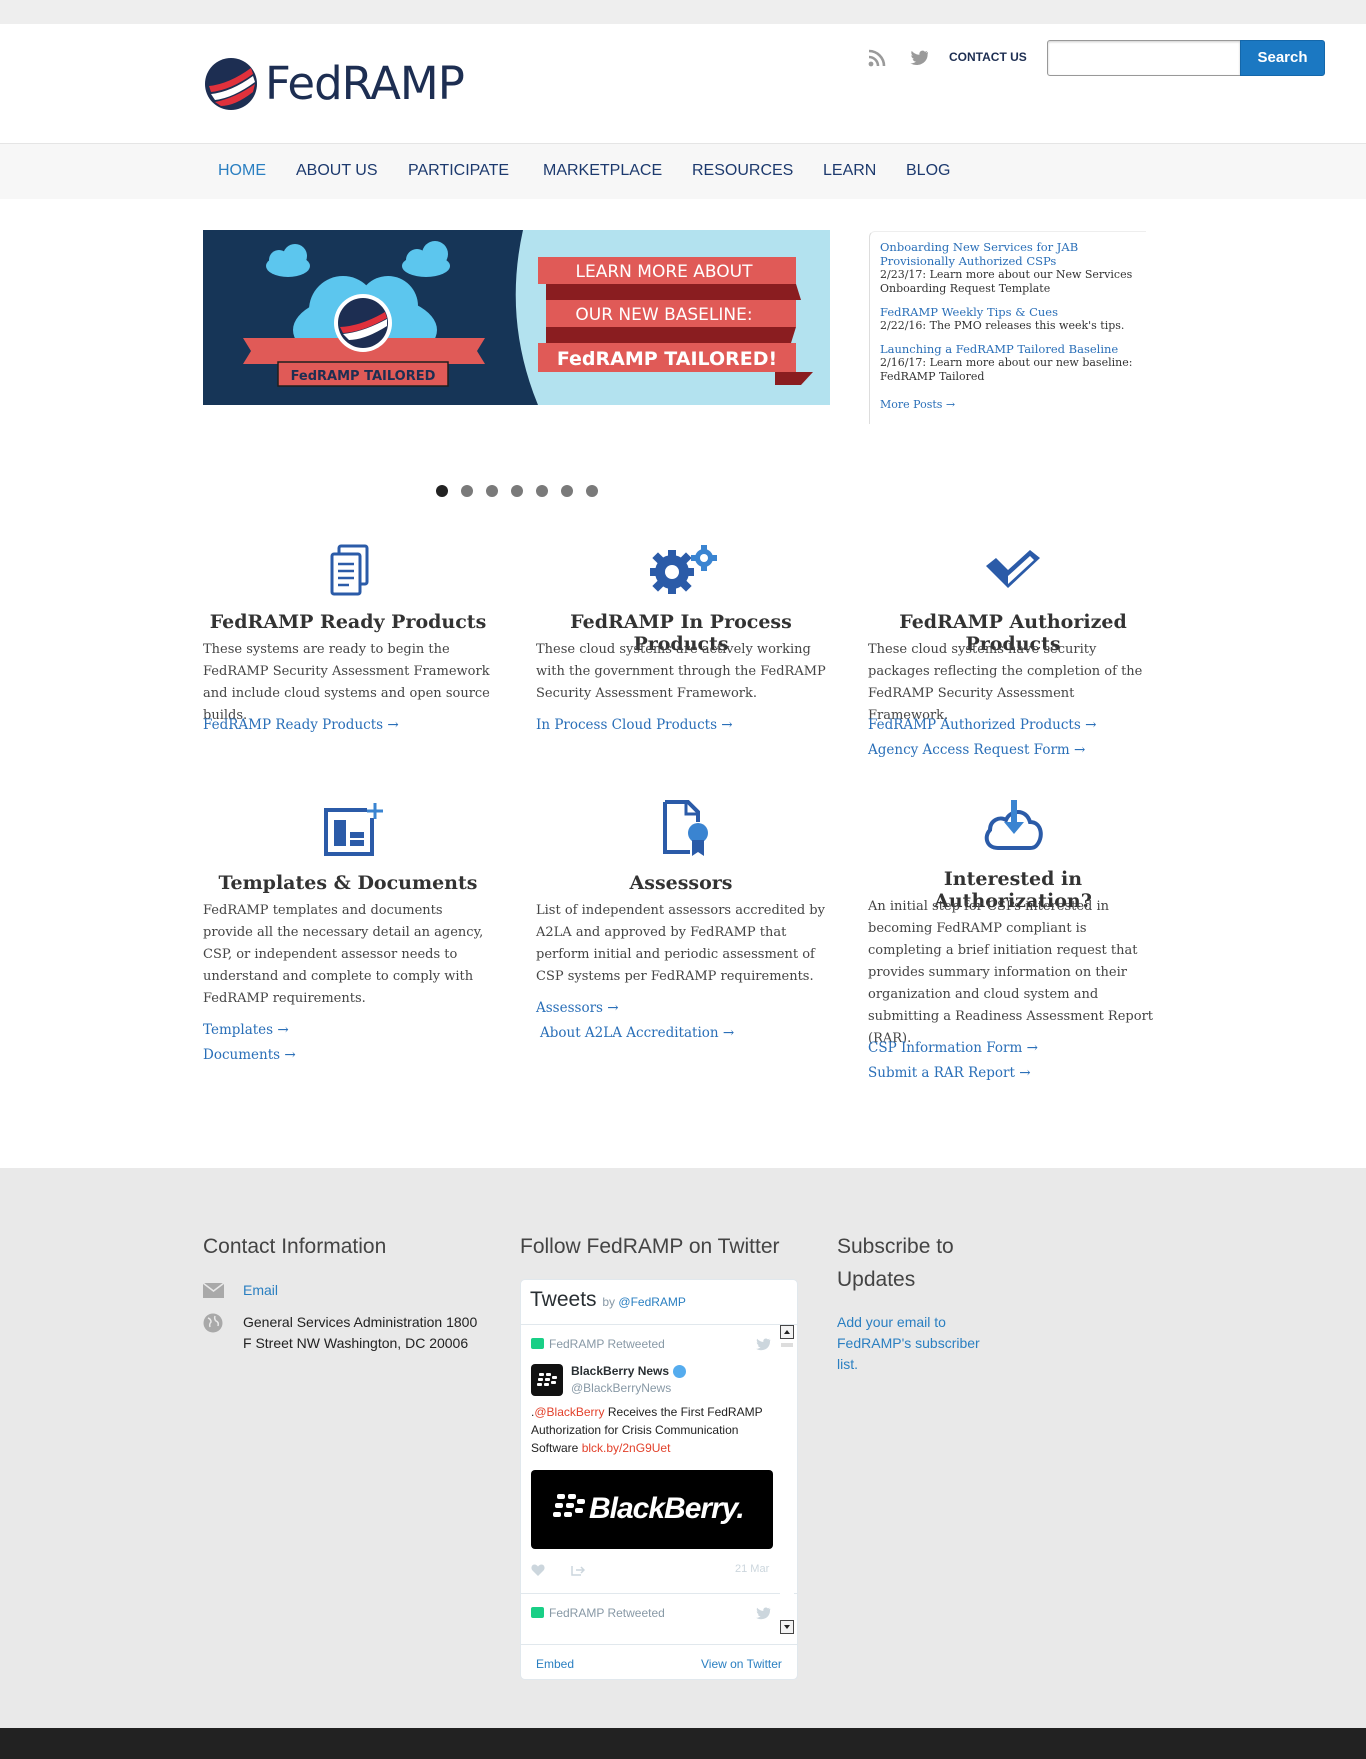  Describe the element at coordinates (1013, 349) in the screenshot. I see `news-title: Launching a FedRAMP Tailored Baseline` at that location.